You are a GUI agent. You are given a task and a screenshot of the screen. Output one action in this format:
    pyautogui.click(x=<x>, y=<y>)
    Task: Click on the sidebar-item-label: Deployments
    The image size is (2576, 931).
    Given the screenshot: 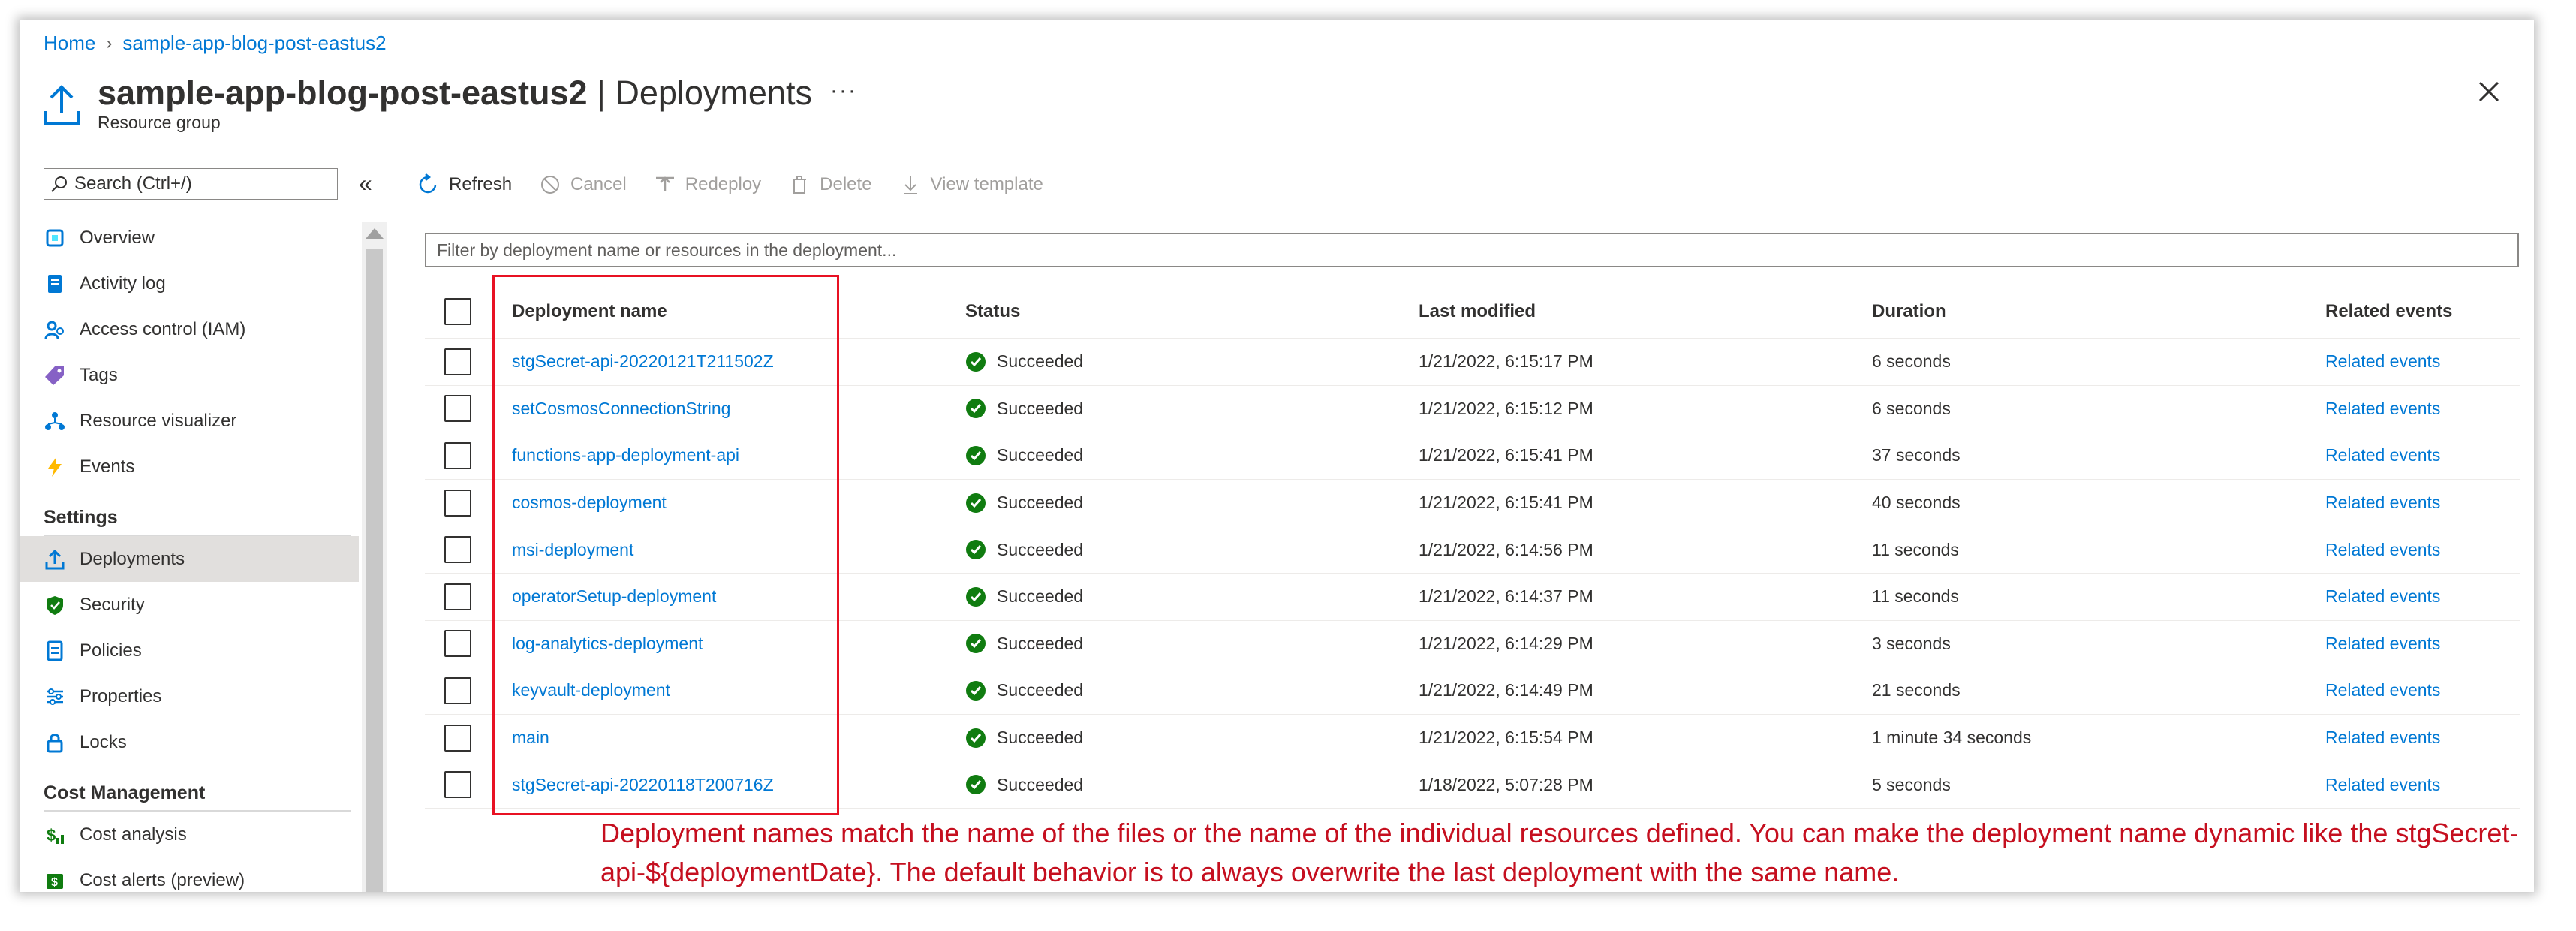 What is the action you would take?
    pyautogui.click(x=132, y=559)
    